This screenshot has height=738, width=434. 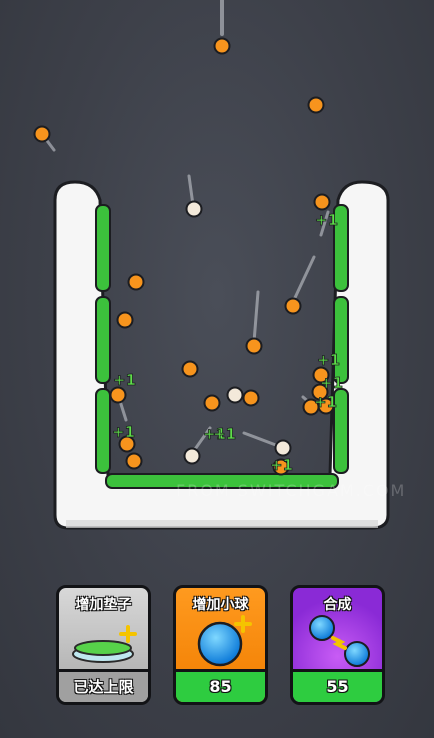 I want to click on add-cushion-title: 增加垫子, so click(x=103, y=605).